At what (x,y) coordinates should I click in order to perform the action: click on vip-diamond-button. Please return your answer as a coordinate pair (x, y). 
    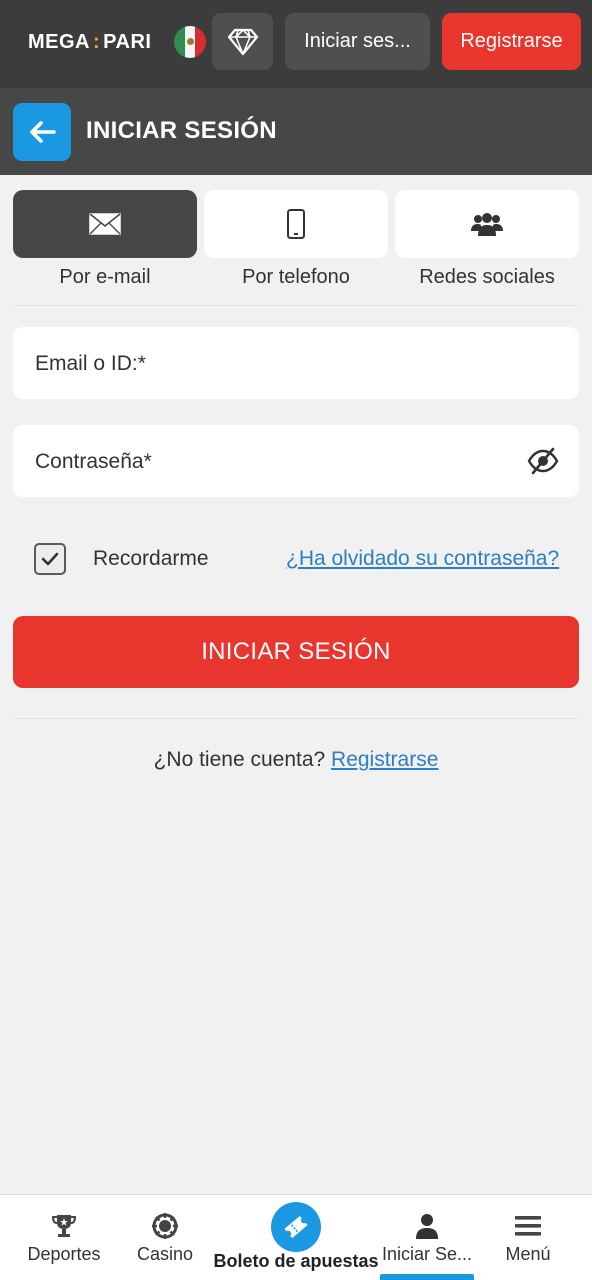
    Looking at the image, I should click on (242, 41).